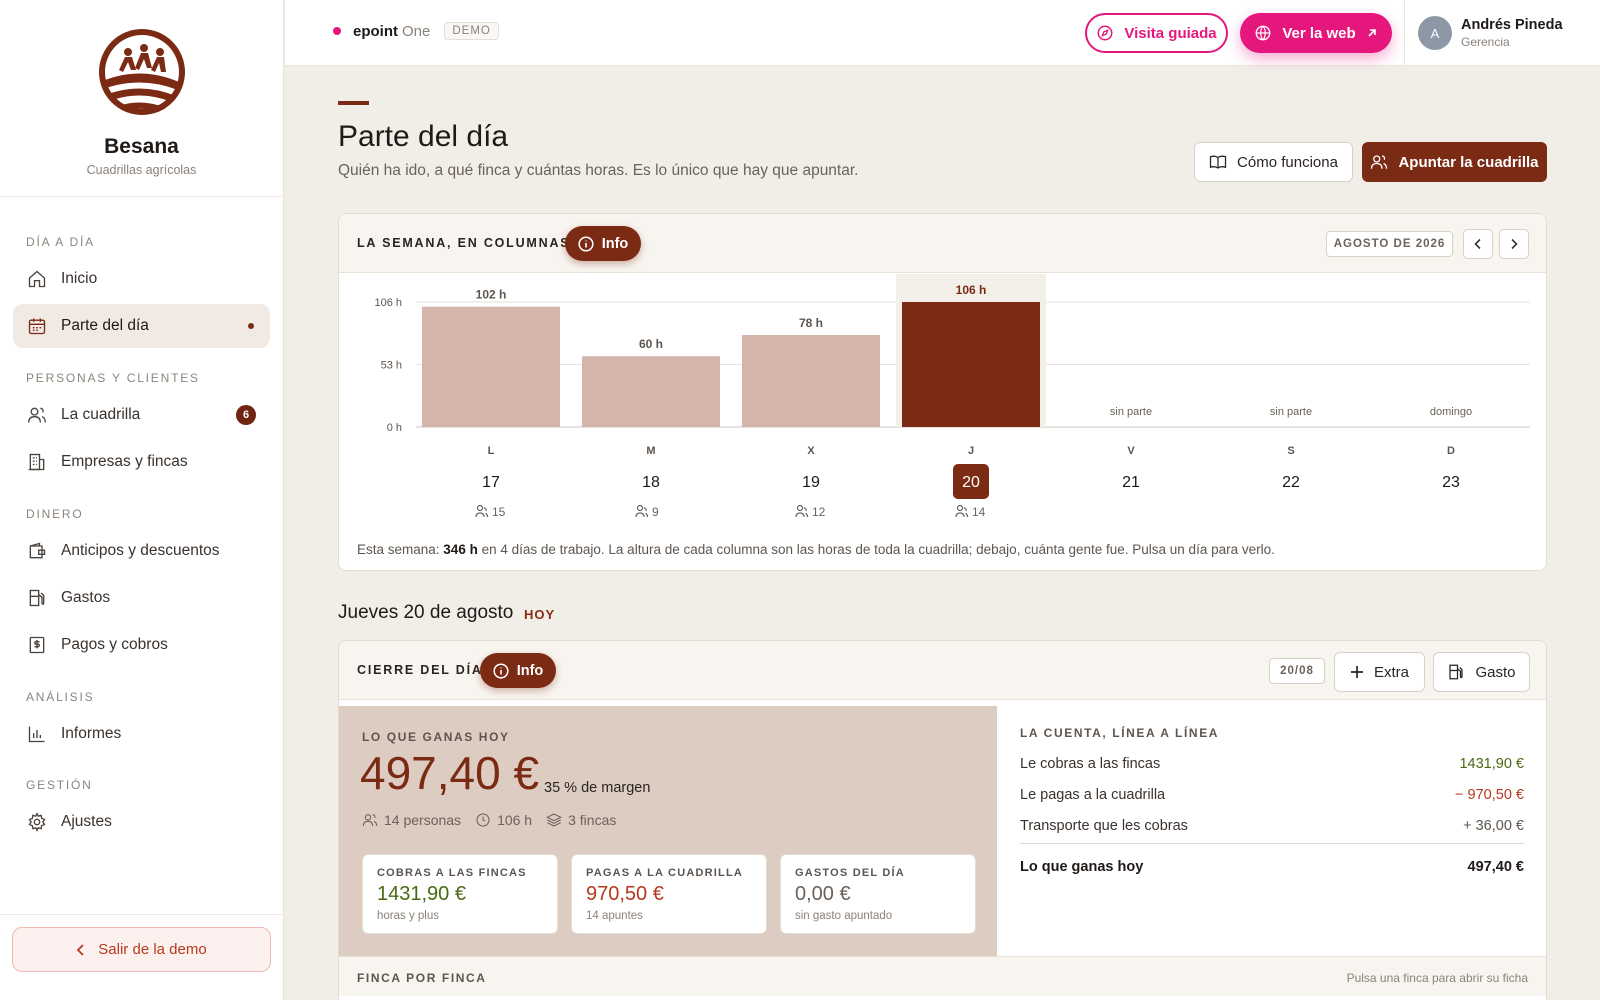 The image size is (1600, 1000). What do you see at coordinates (400, 549) in the screenshot?
I see `week-note-prefix: Esta semana:` at bounding box center [400, 549].